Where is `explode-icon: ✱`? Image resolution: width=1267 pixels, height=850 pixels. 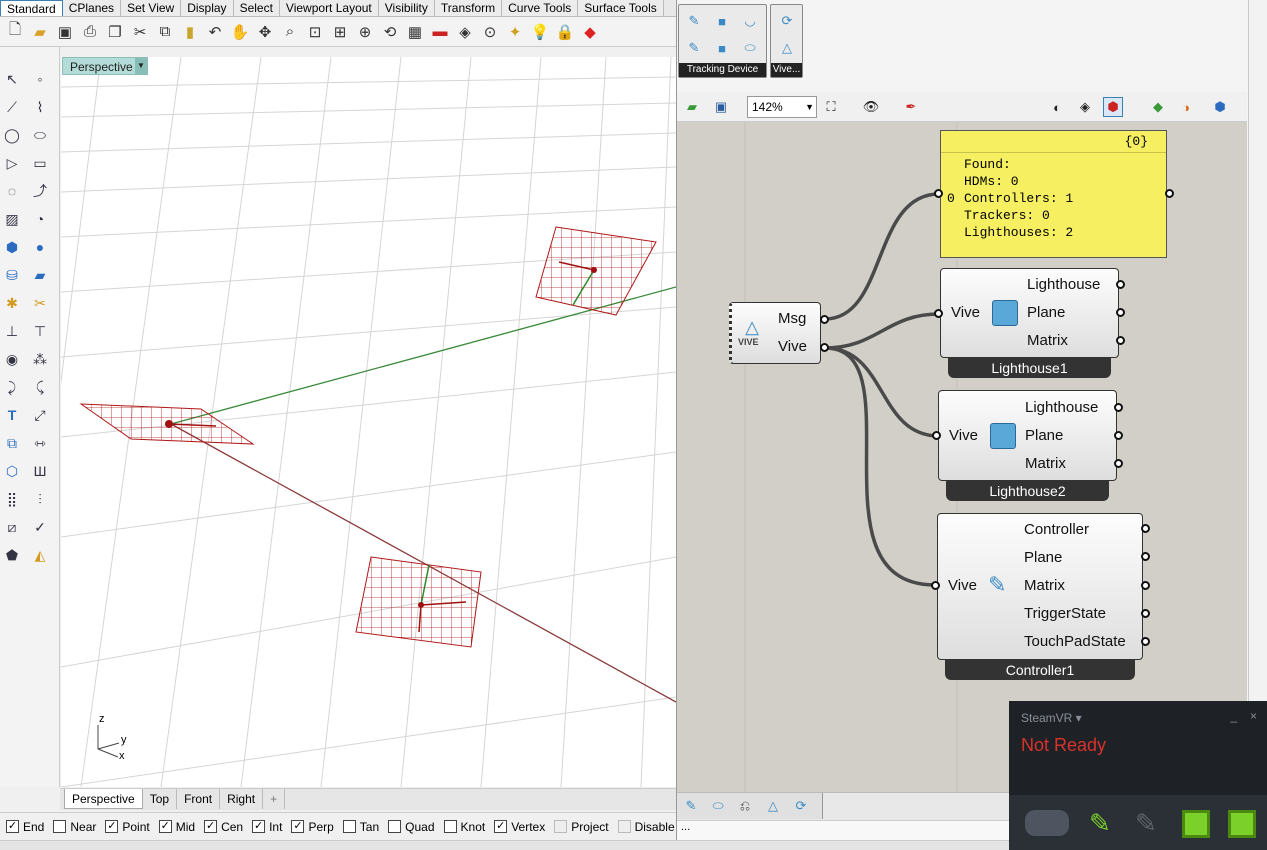 explode-icon: ✱ is located at coordinates (12, 303).